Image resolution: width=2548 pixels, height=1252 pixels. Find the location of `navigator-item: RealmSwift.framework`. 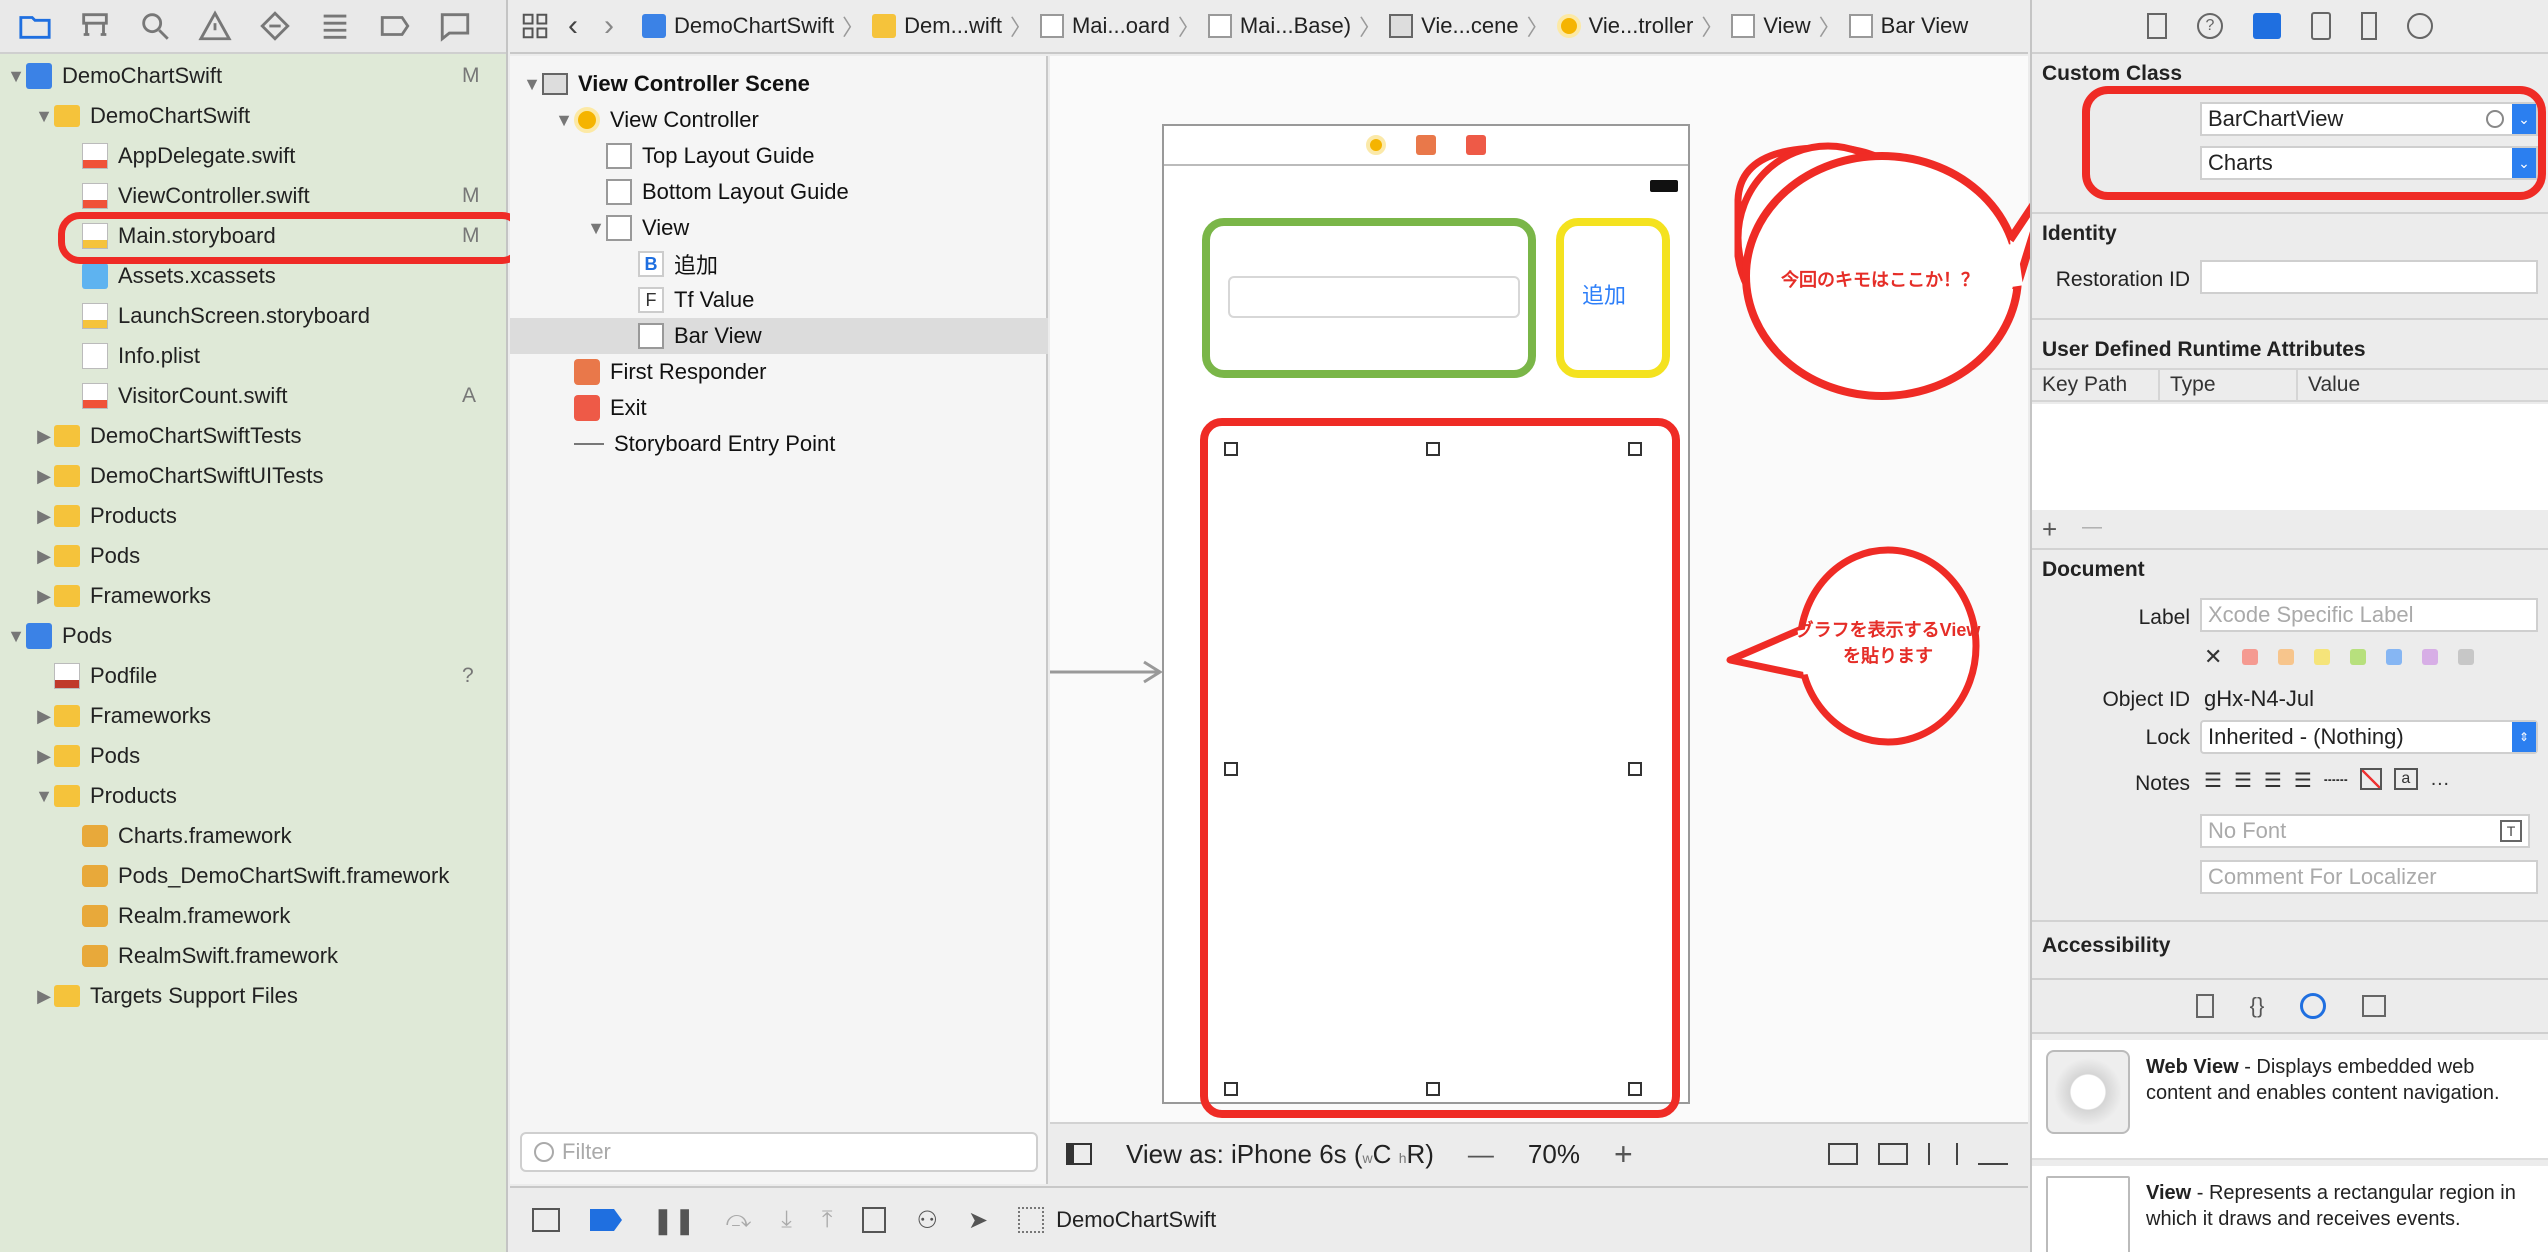

navigator-item: RealmSwift.framework is located at coordinates (253, 956).